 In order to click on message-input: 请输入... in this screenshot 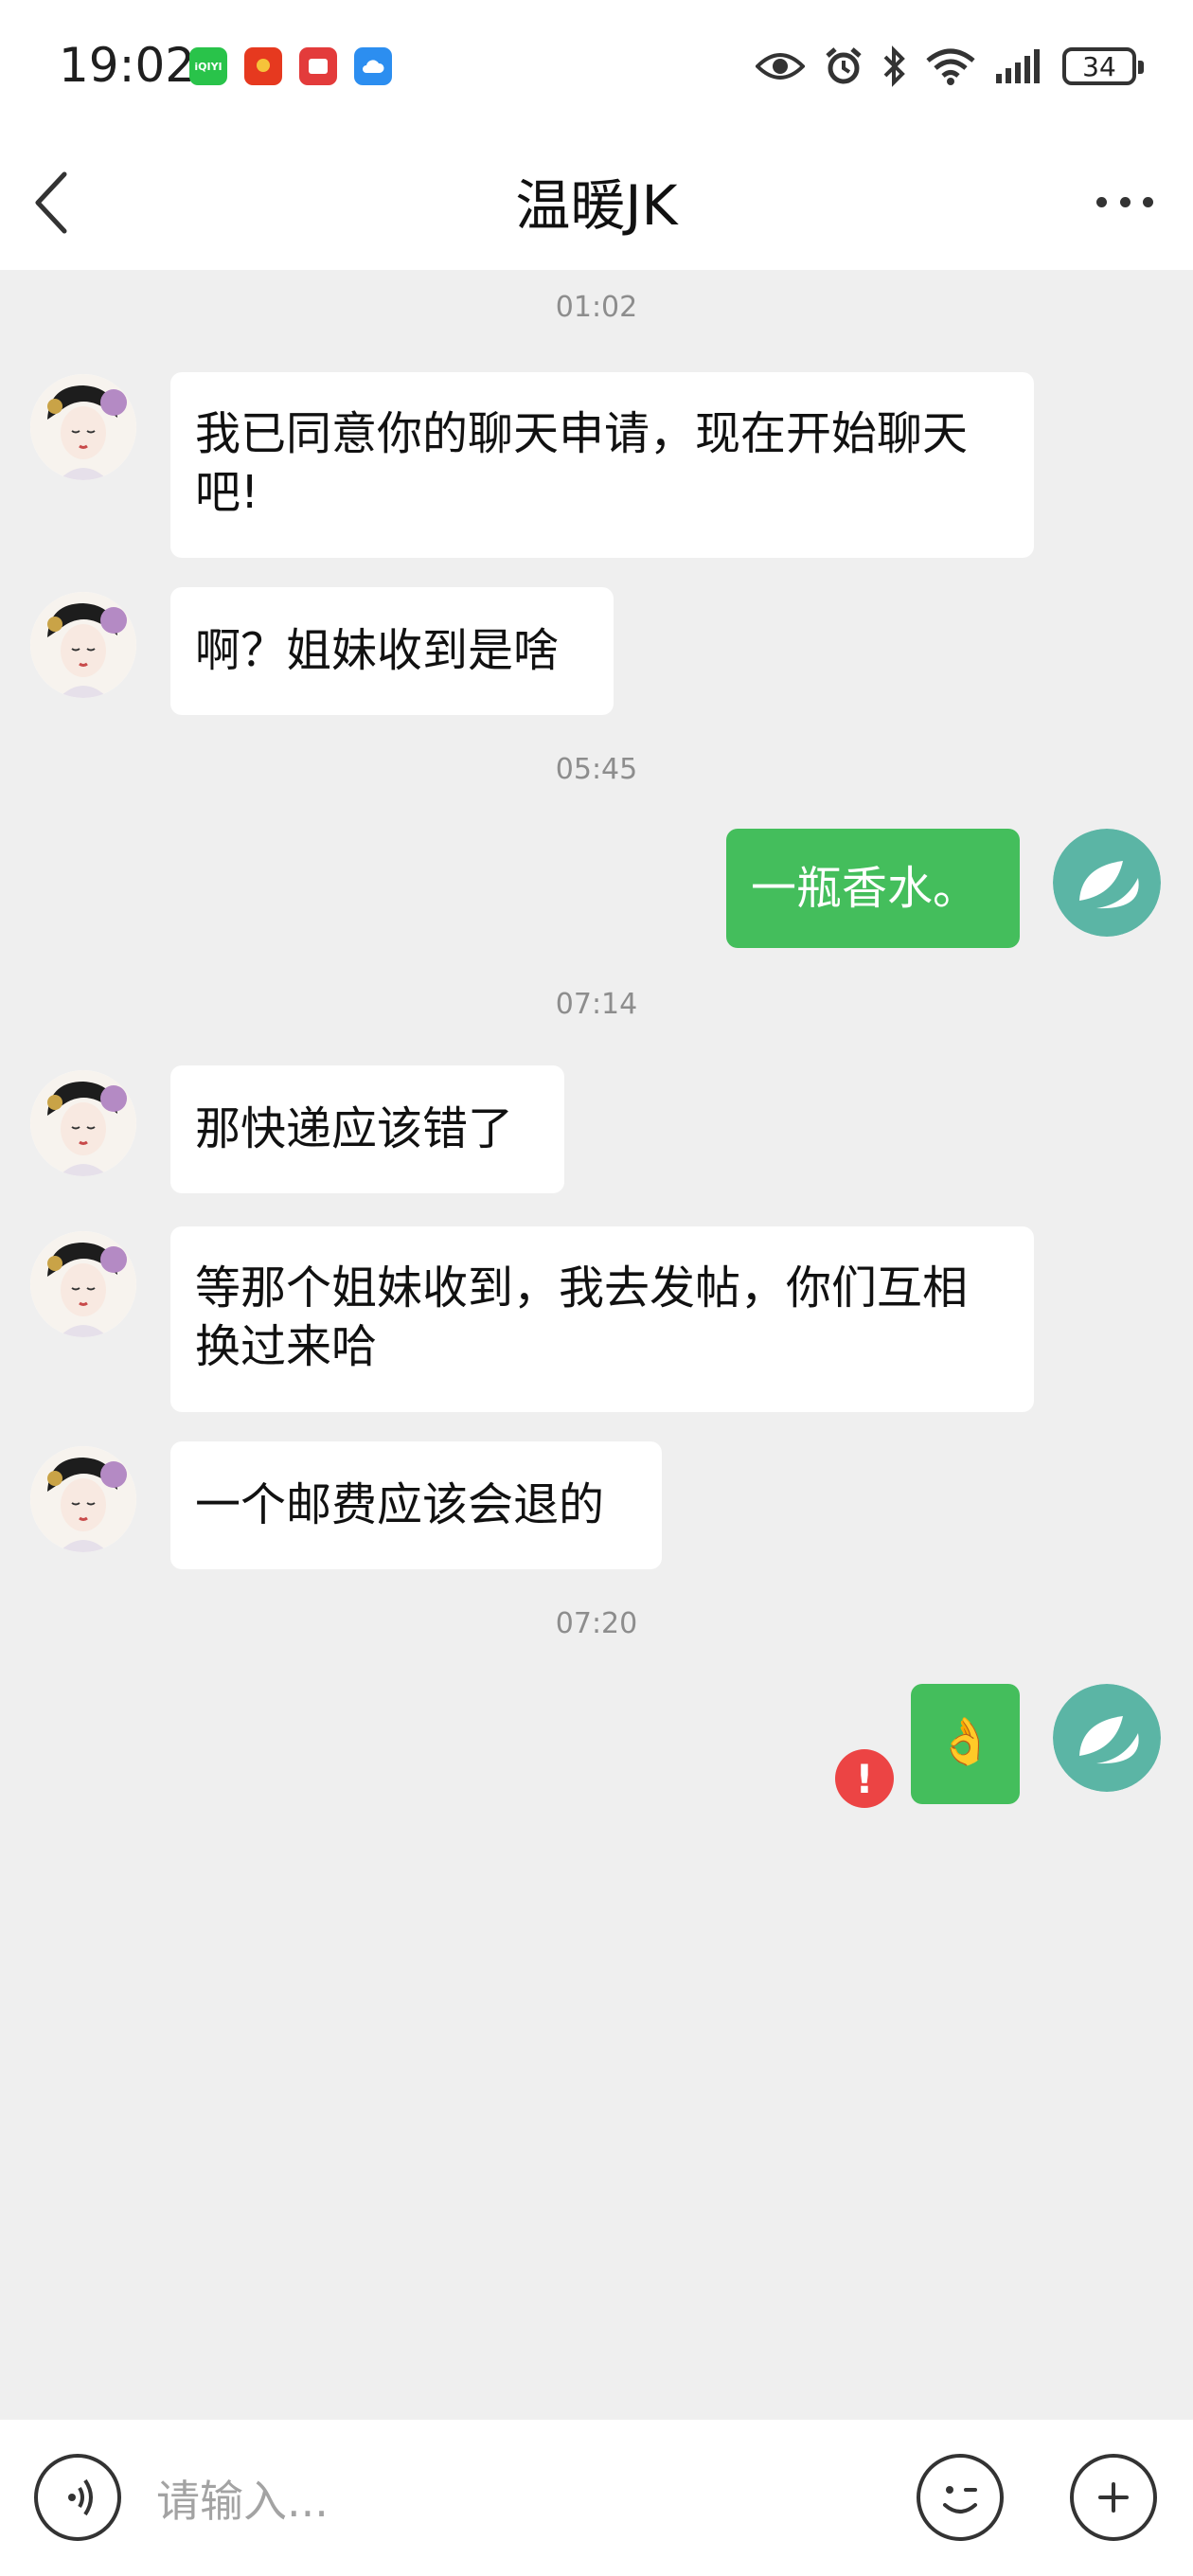, I will do `click(242, 2498)`.